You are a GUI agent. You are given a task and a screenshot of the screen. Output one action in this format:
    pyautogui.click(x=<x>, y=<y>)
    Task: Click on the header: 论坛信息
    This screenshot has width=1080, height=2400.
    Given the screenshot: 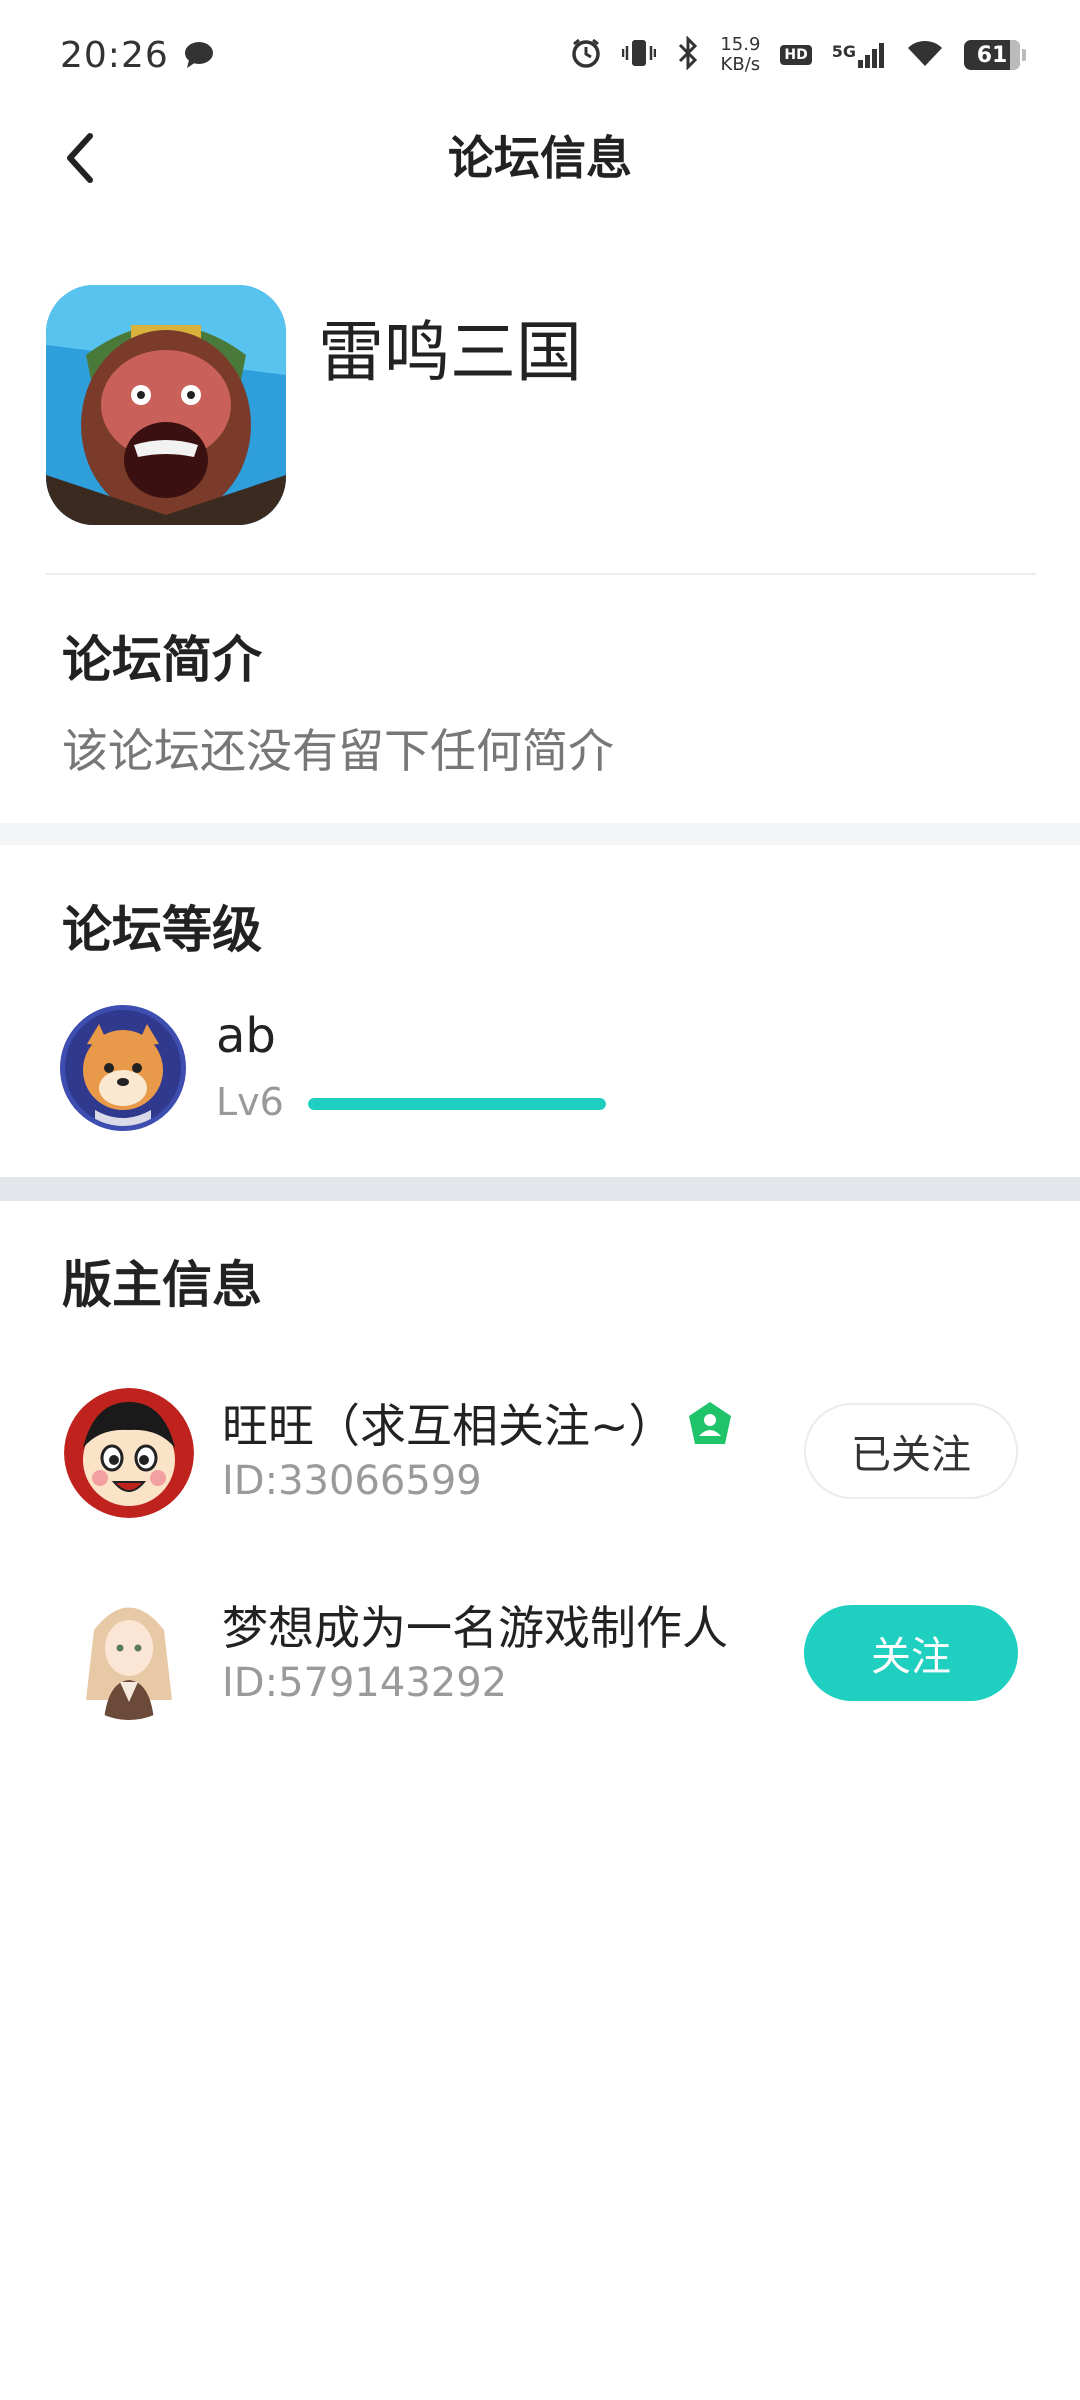 What is the action you would take?
    pyautogui.click(x=540, y=155)
    